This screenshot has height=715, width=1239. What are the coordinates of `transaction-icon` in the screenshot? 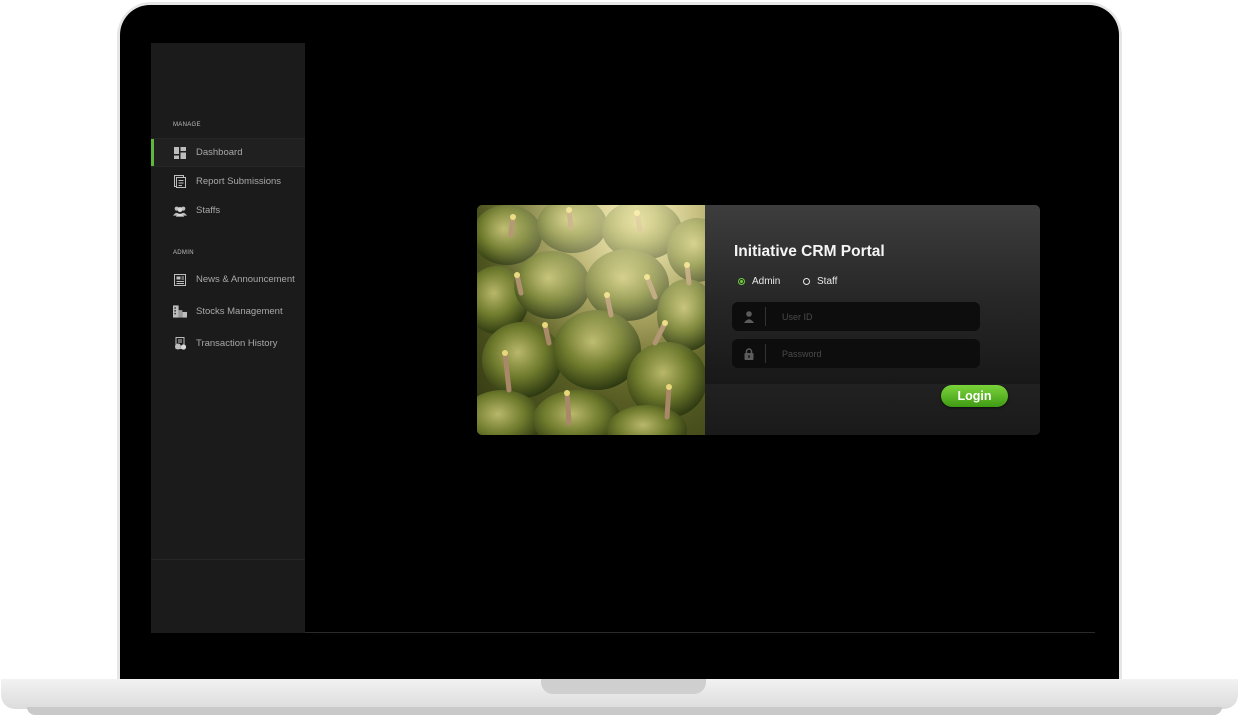 It's located at (180, 344).